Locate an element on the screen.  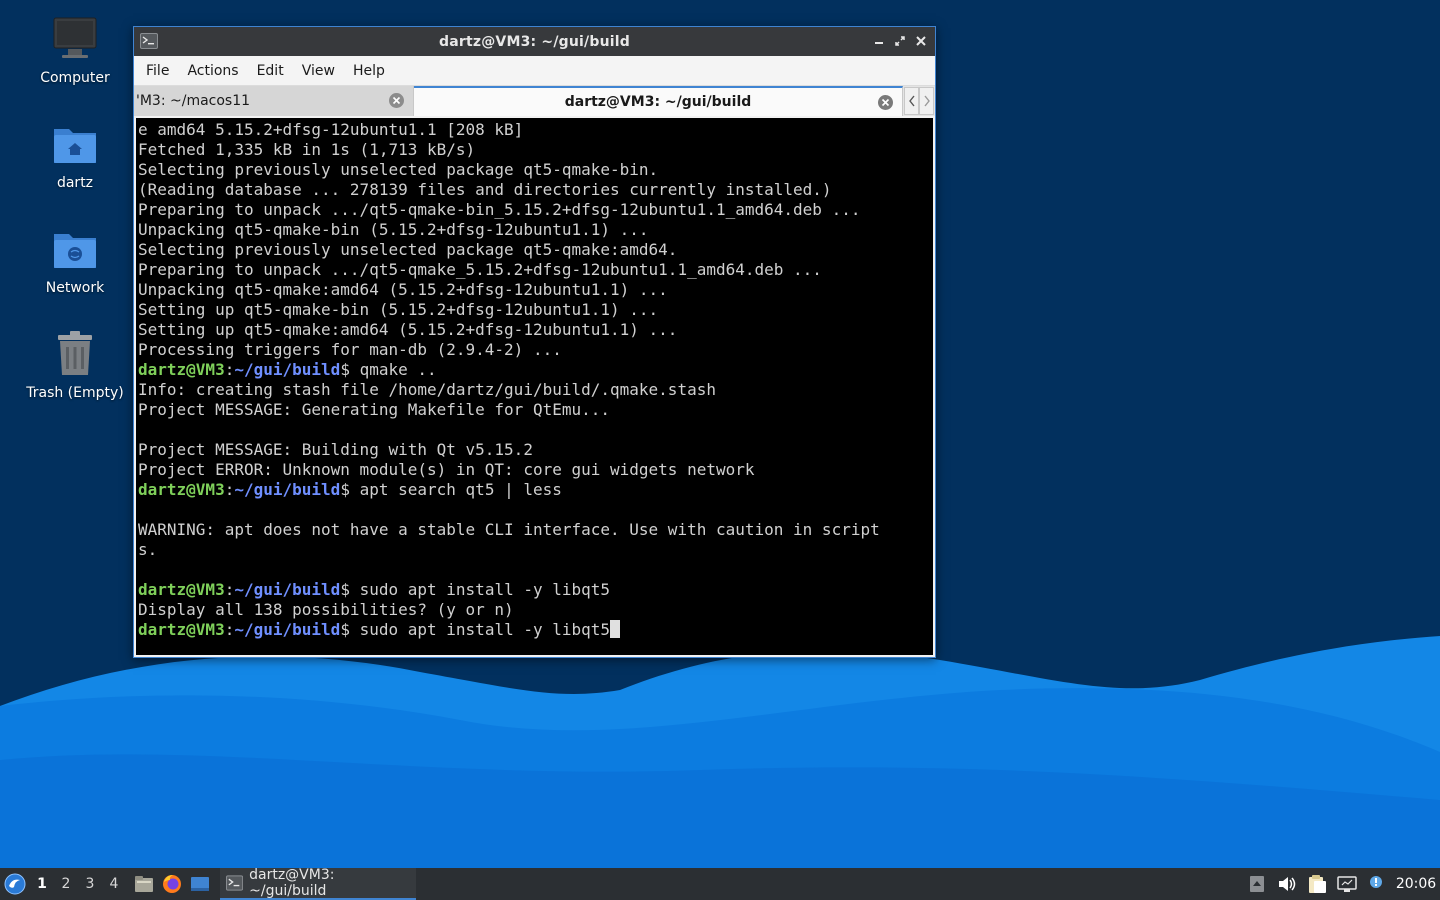
volume-icon is located at coordinates (1287, 884).